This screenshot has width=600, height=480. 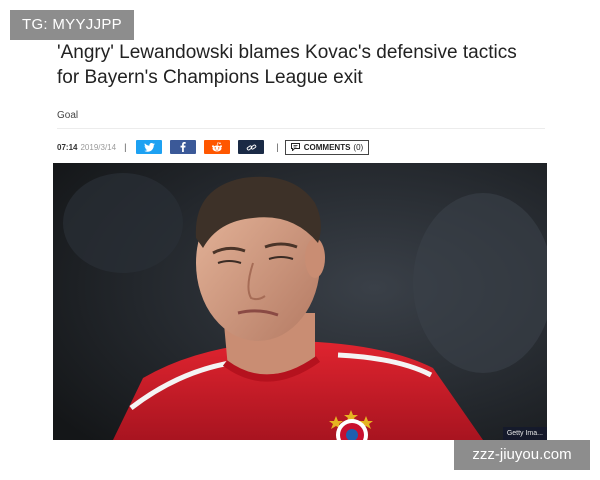 I want to click on link-icon, so click(x=251, y=147).